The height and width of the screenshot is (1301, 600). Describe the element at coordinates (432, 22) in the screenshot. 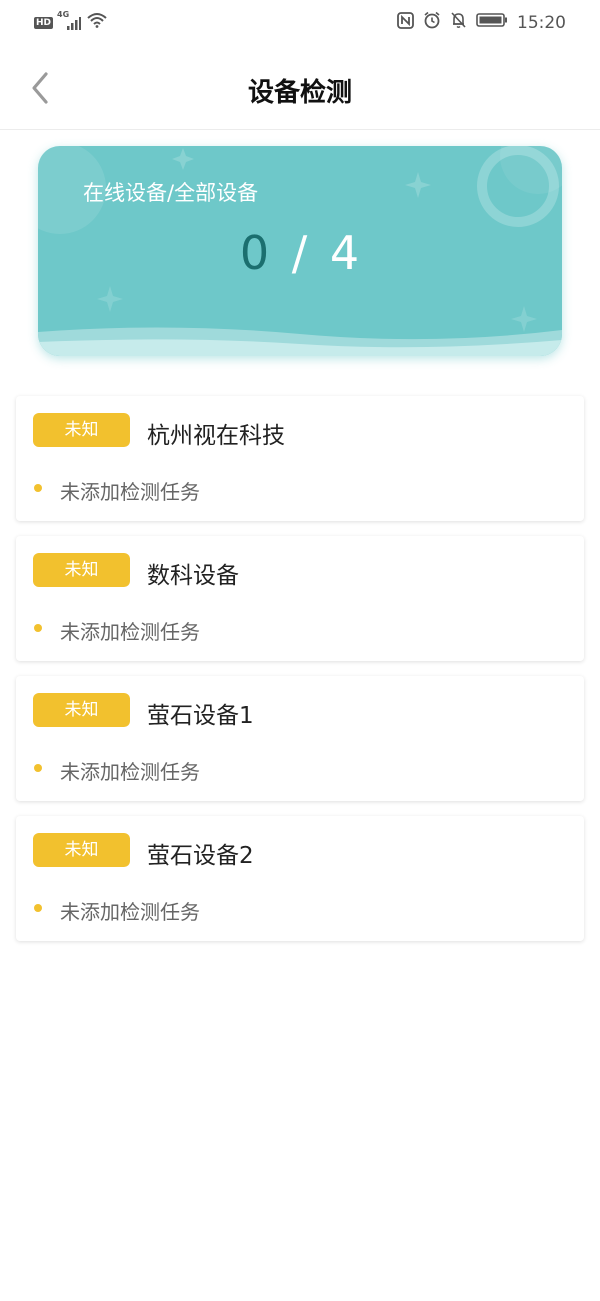

I see `alarm-icon` at that location.